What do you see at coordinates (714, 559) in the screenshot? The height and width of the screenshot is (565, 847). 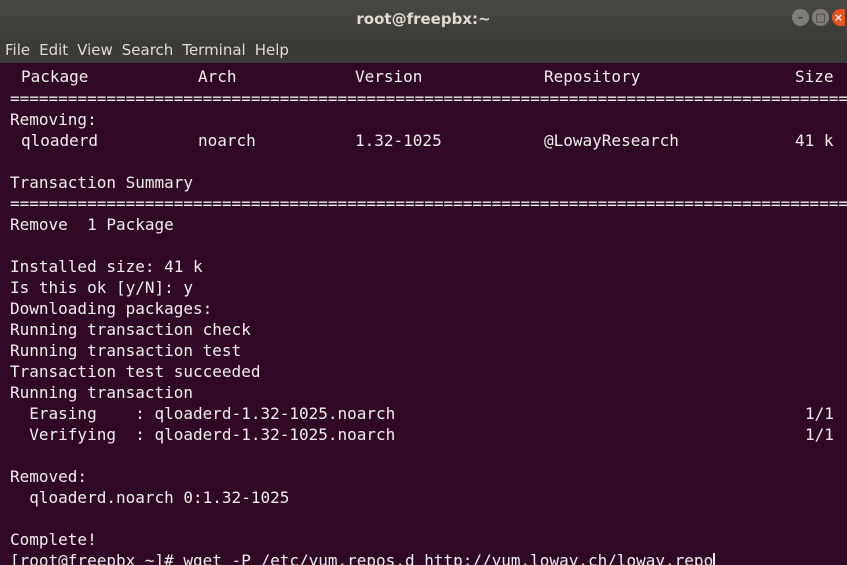 I see `text-cursor` at bounding box center [714, 559].